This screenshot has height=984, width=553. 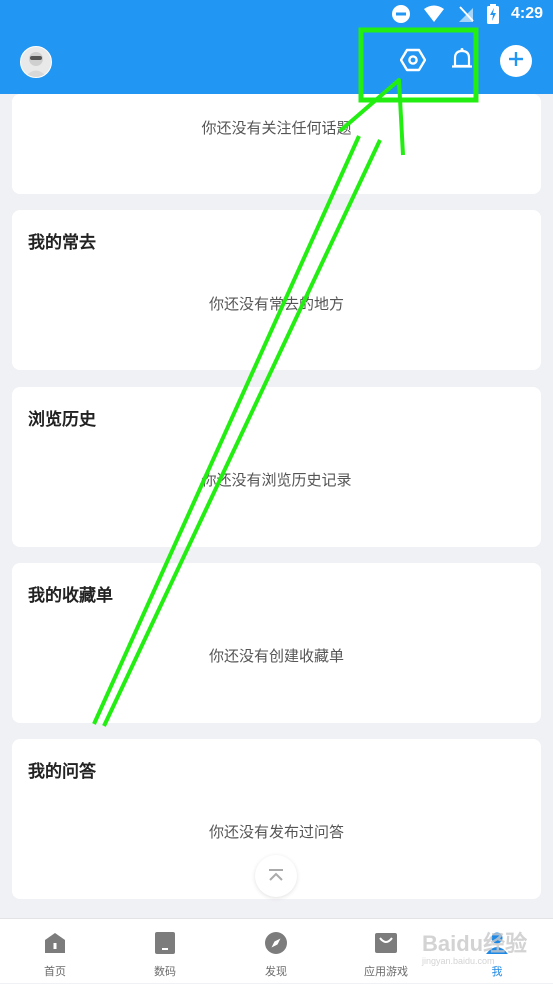 I want to click on settings-button, so click(x=413, y=62).